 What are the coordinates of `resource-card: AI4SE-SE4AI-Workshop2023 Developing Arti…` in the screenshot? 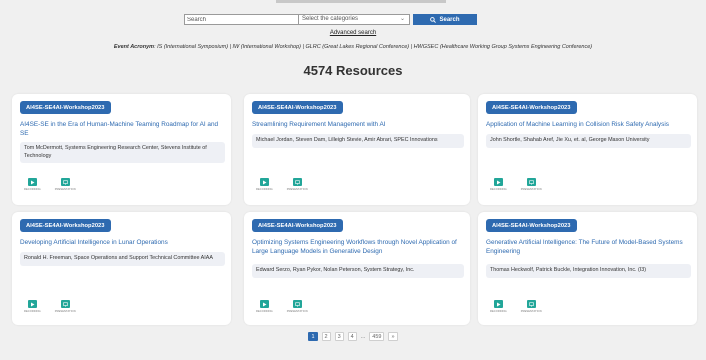 It's located at (121, 268).